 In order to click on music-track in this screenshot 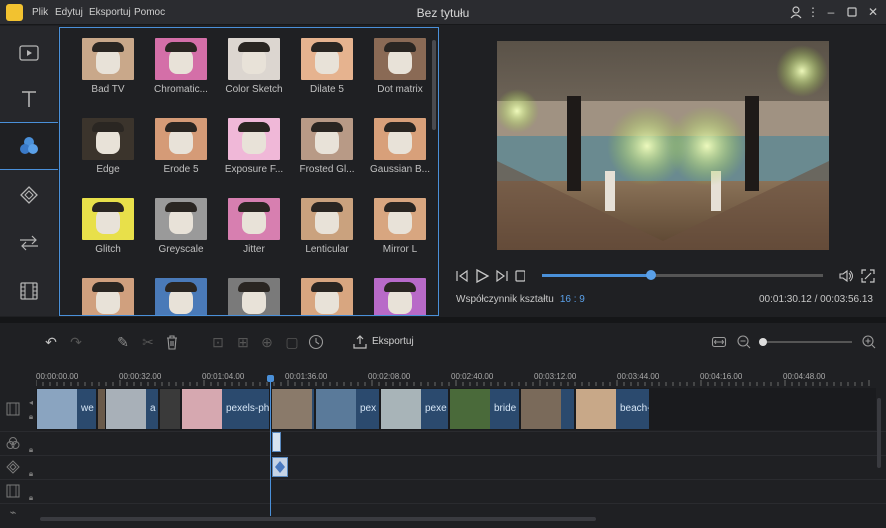, I will do `click(443, 515)`.